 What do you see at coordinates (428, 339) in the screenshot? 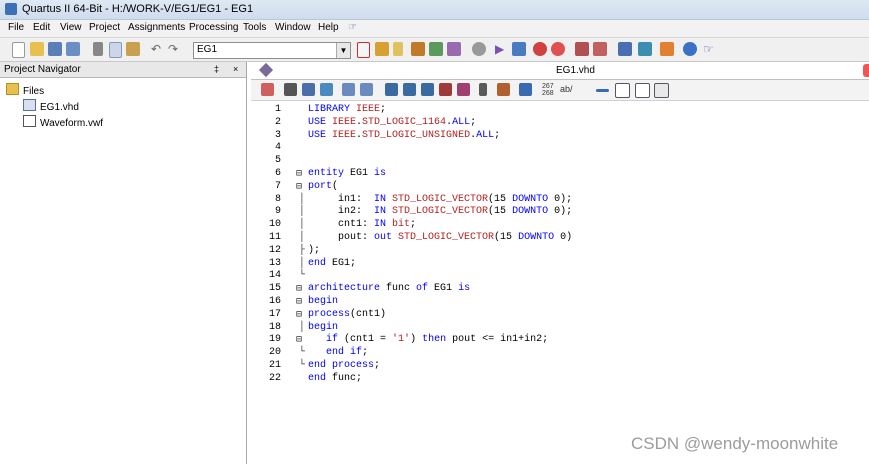
I see `code-line-19: if (cnt1 = '1') then pout <= in1+in2;` at bounding box center [428, 339].